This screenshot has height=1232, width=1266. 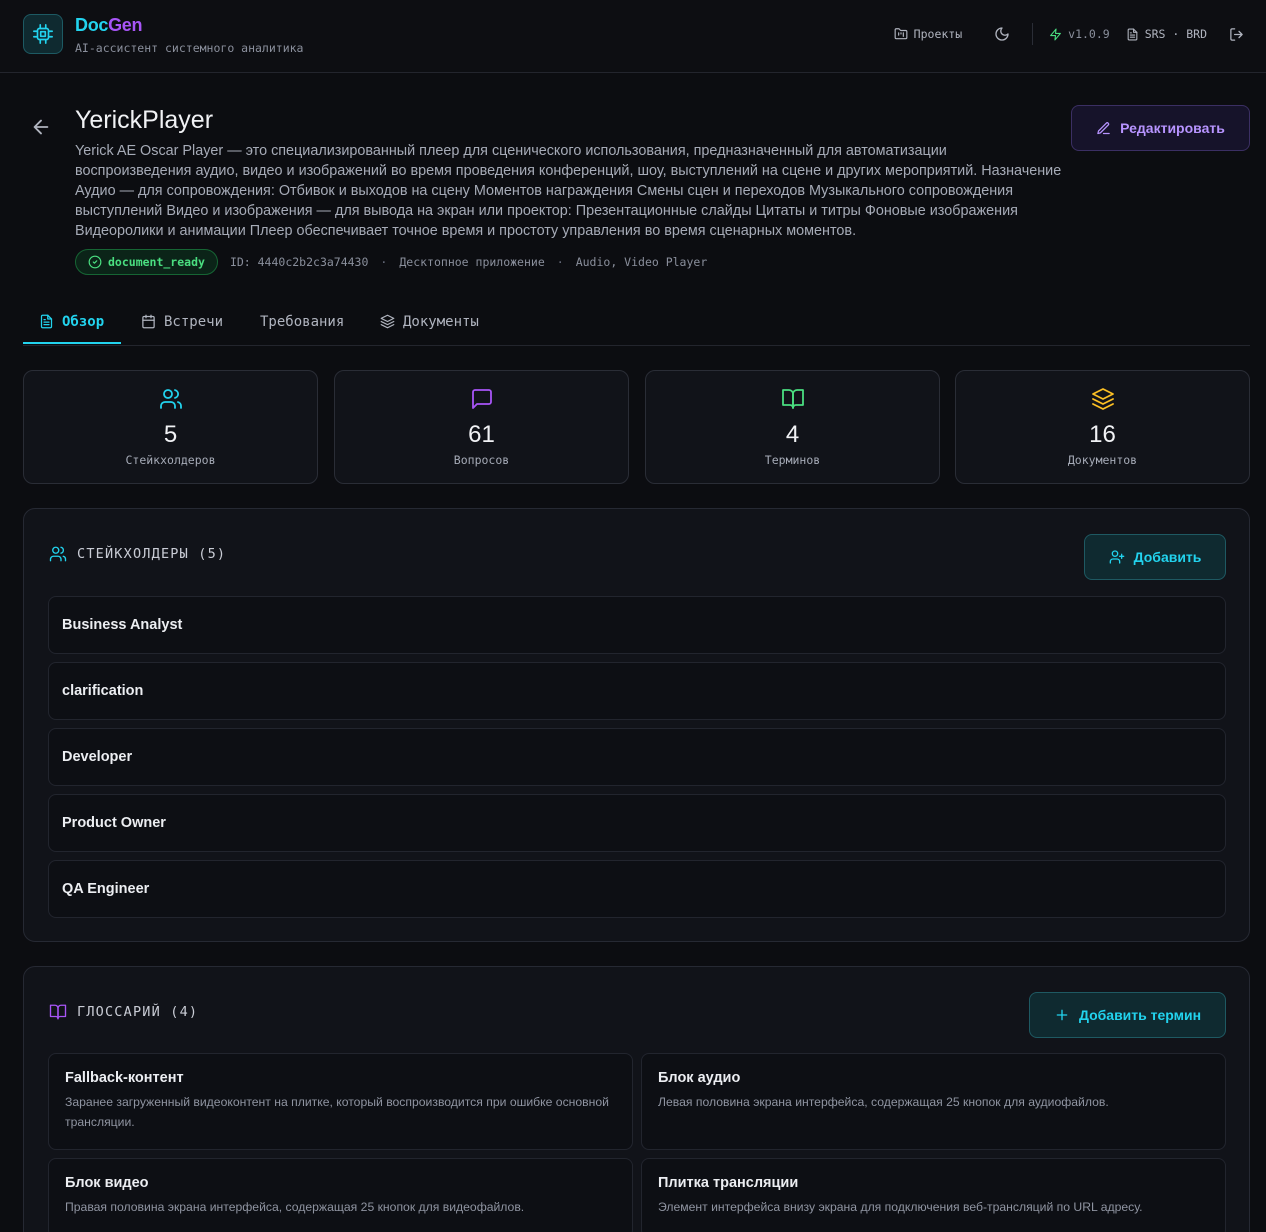 What do you see at coordinates (189, 48) in the screenshot?
I see `app-tagline: AI-ассистент системного аналитика` at bounding box center [189, 48].